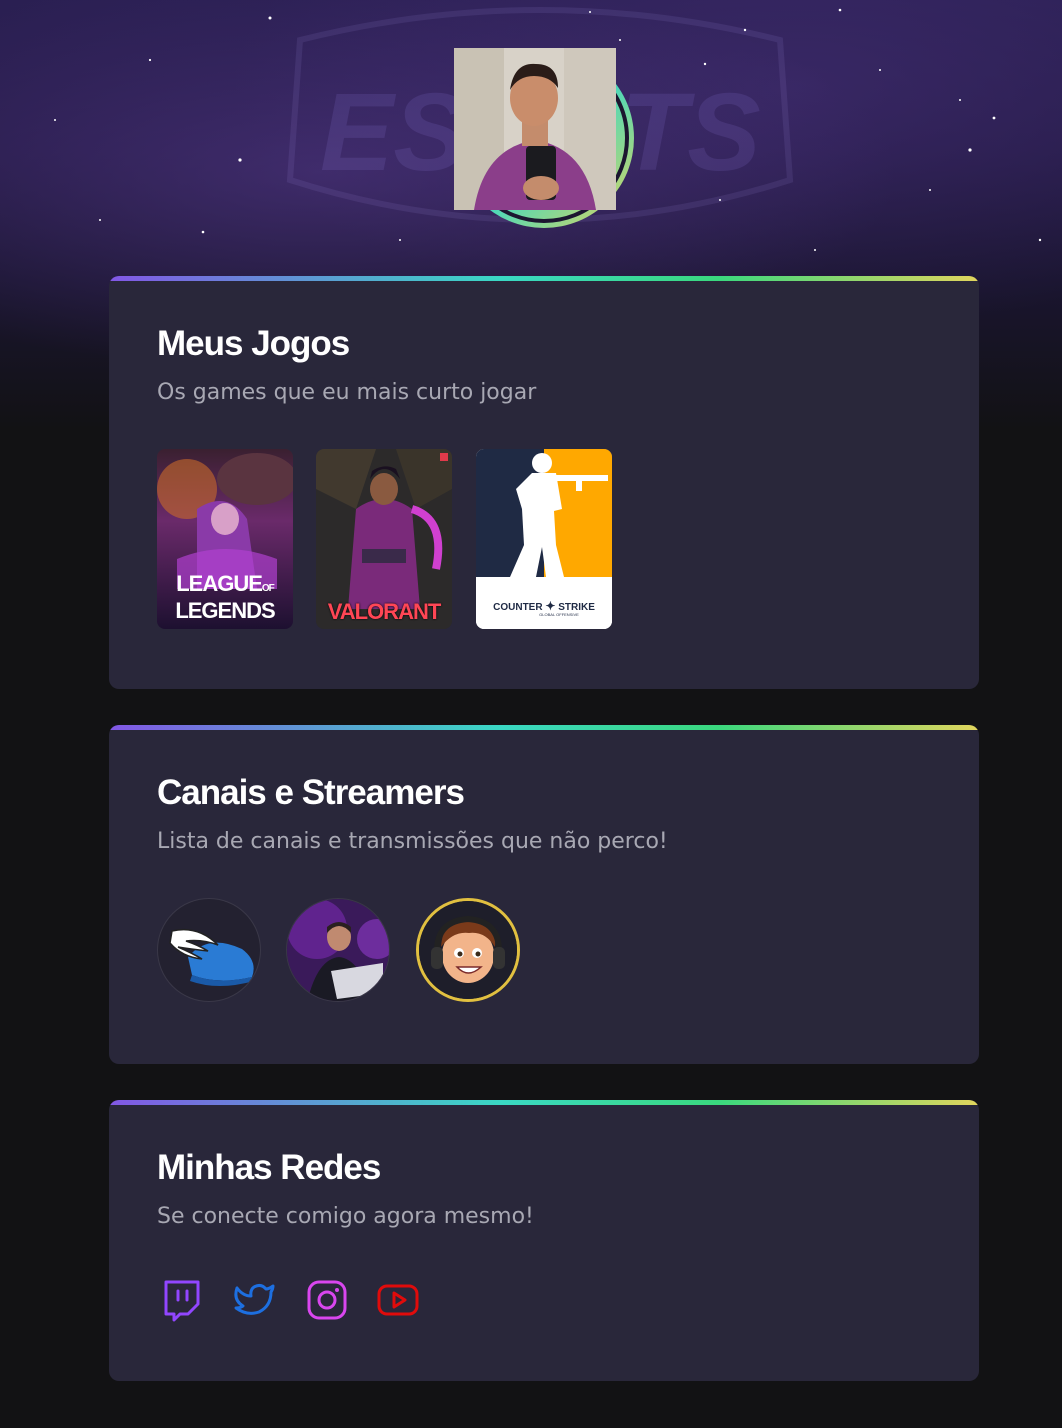 The image size is (1062, 1428). I want to click on winged-helmet-icon, so click(211, 957).